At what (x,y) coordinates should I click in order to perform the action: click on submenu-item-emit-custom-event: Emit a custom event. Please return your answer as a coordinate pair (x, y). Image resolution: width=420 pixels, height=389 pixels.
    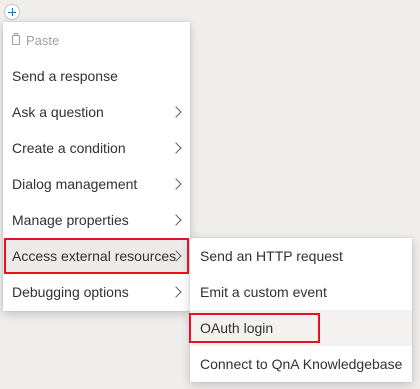
    Looking at the image, I should click on (301, 292).